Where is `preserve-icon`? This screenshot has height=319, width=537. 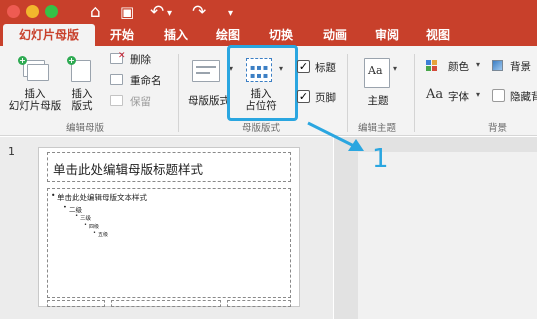
preserve-icon is located at coordinates (116, 100).